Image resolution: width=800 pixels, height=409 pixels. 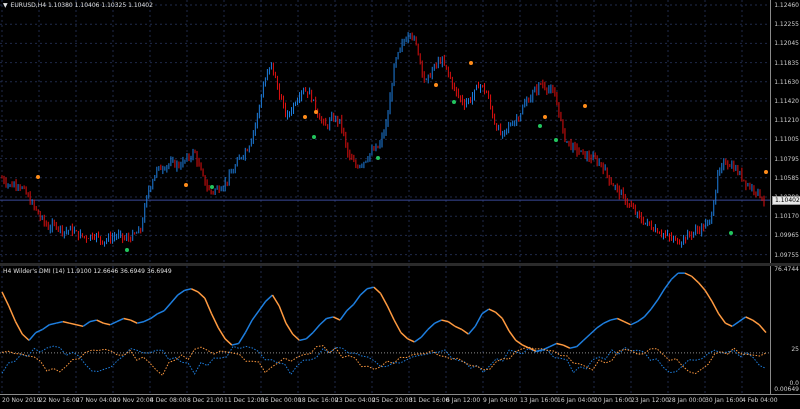 What do you see at coordinates (760, 400) in the screenshot?
I see `time-tick-label: 4 Feb 04:00` at bounding box center [760, 400].